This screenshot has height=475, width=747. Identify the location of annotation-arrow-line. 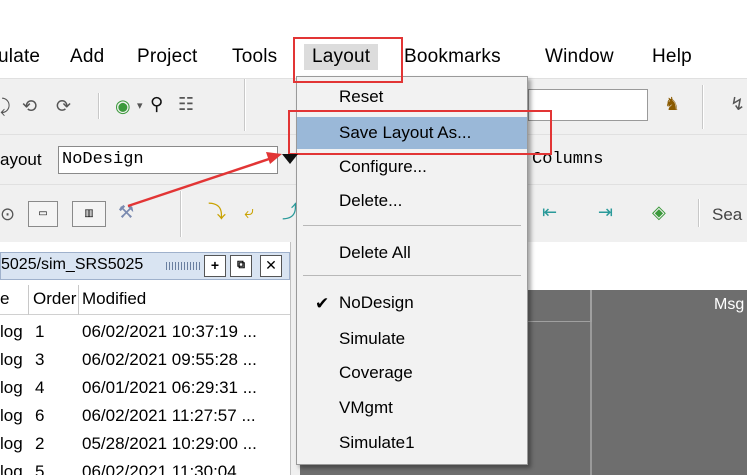
(200, 182).